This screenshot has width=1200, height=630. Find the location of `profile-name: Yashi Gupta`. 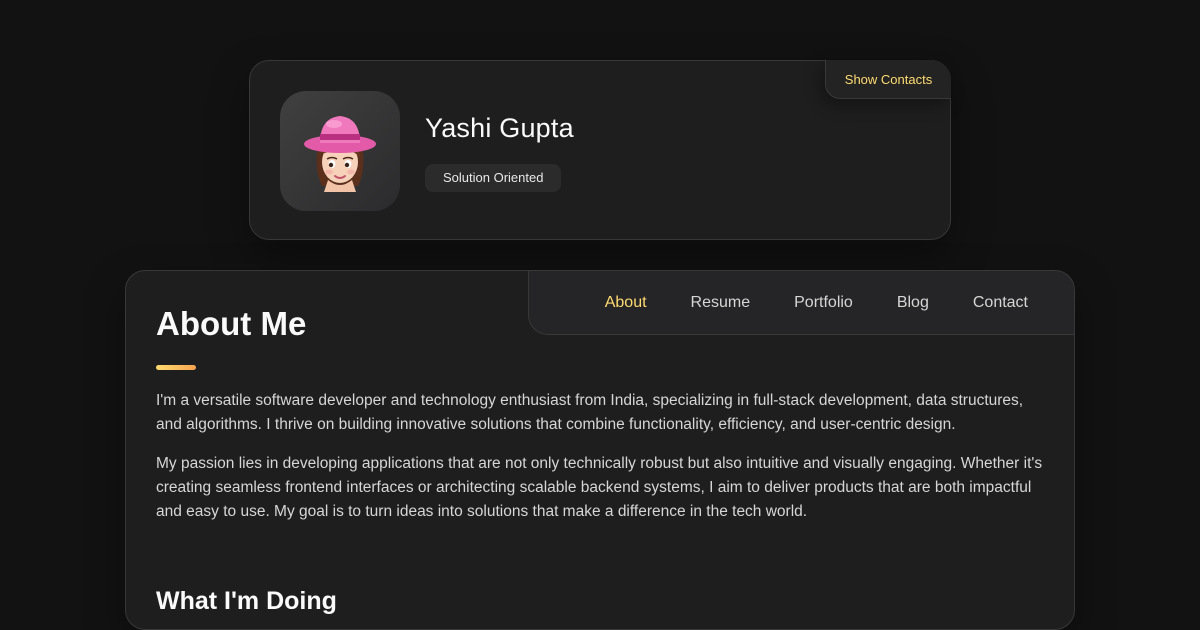

profile-name: Yashi Gupta is located at coordinates (499, 128).